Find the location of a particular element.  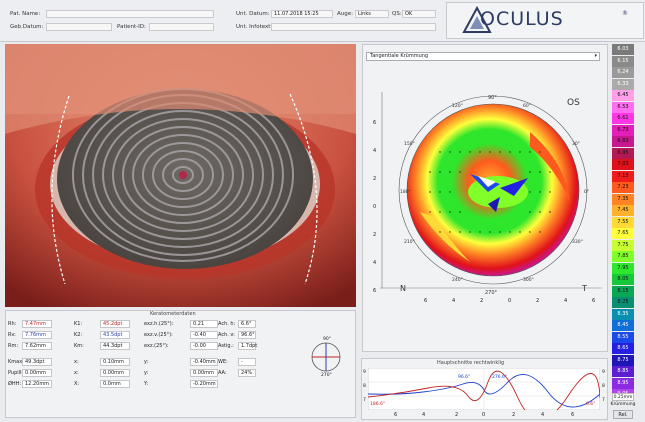

patient-name-label: Pat. Name: is located at coordinates (25, 14).